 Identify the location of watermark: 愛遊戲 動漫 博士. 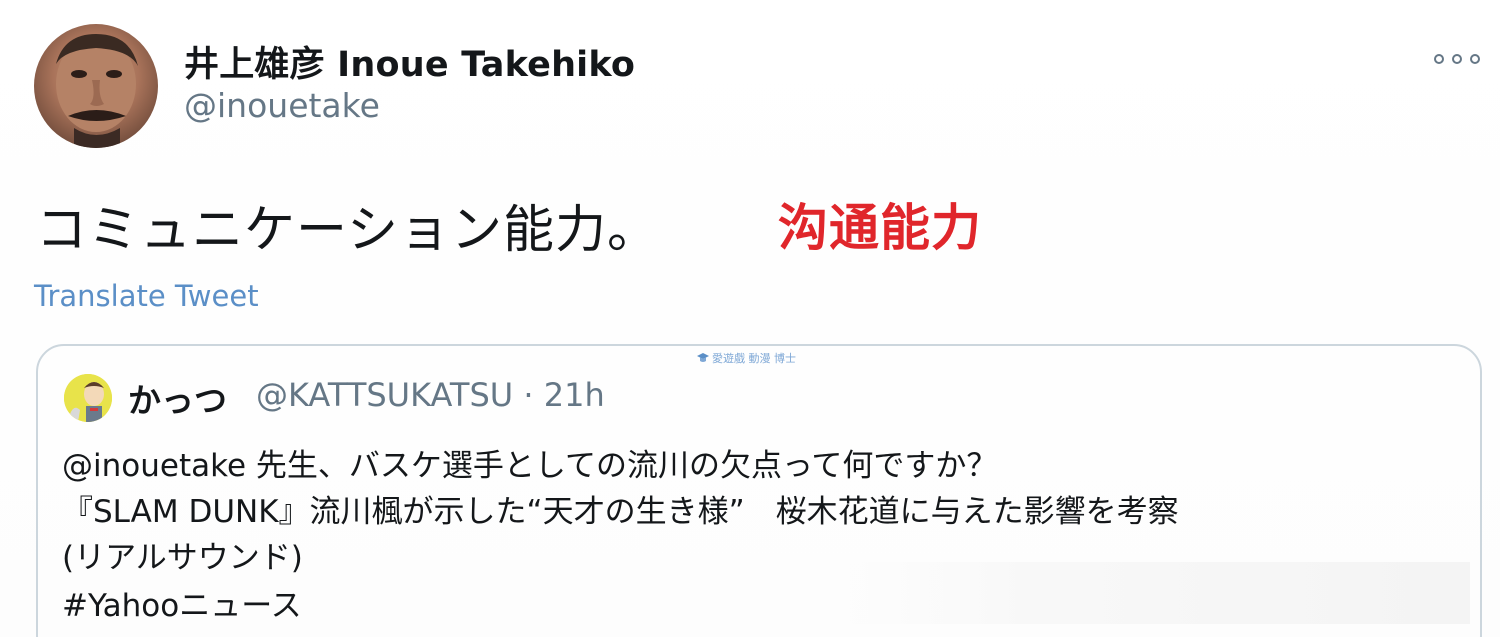
(746, 358).